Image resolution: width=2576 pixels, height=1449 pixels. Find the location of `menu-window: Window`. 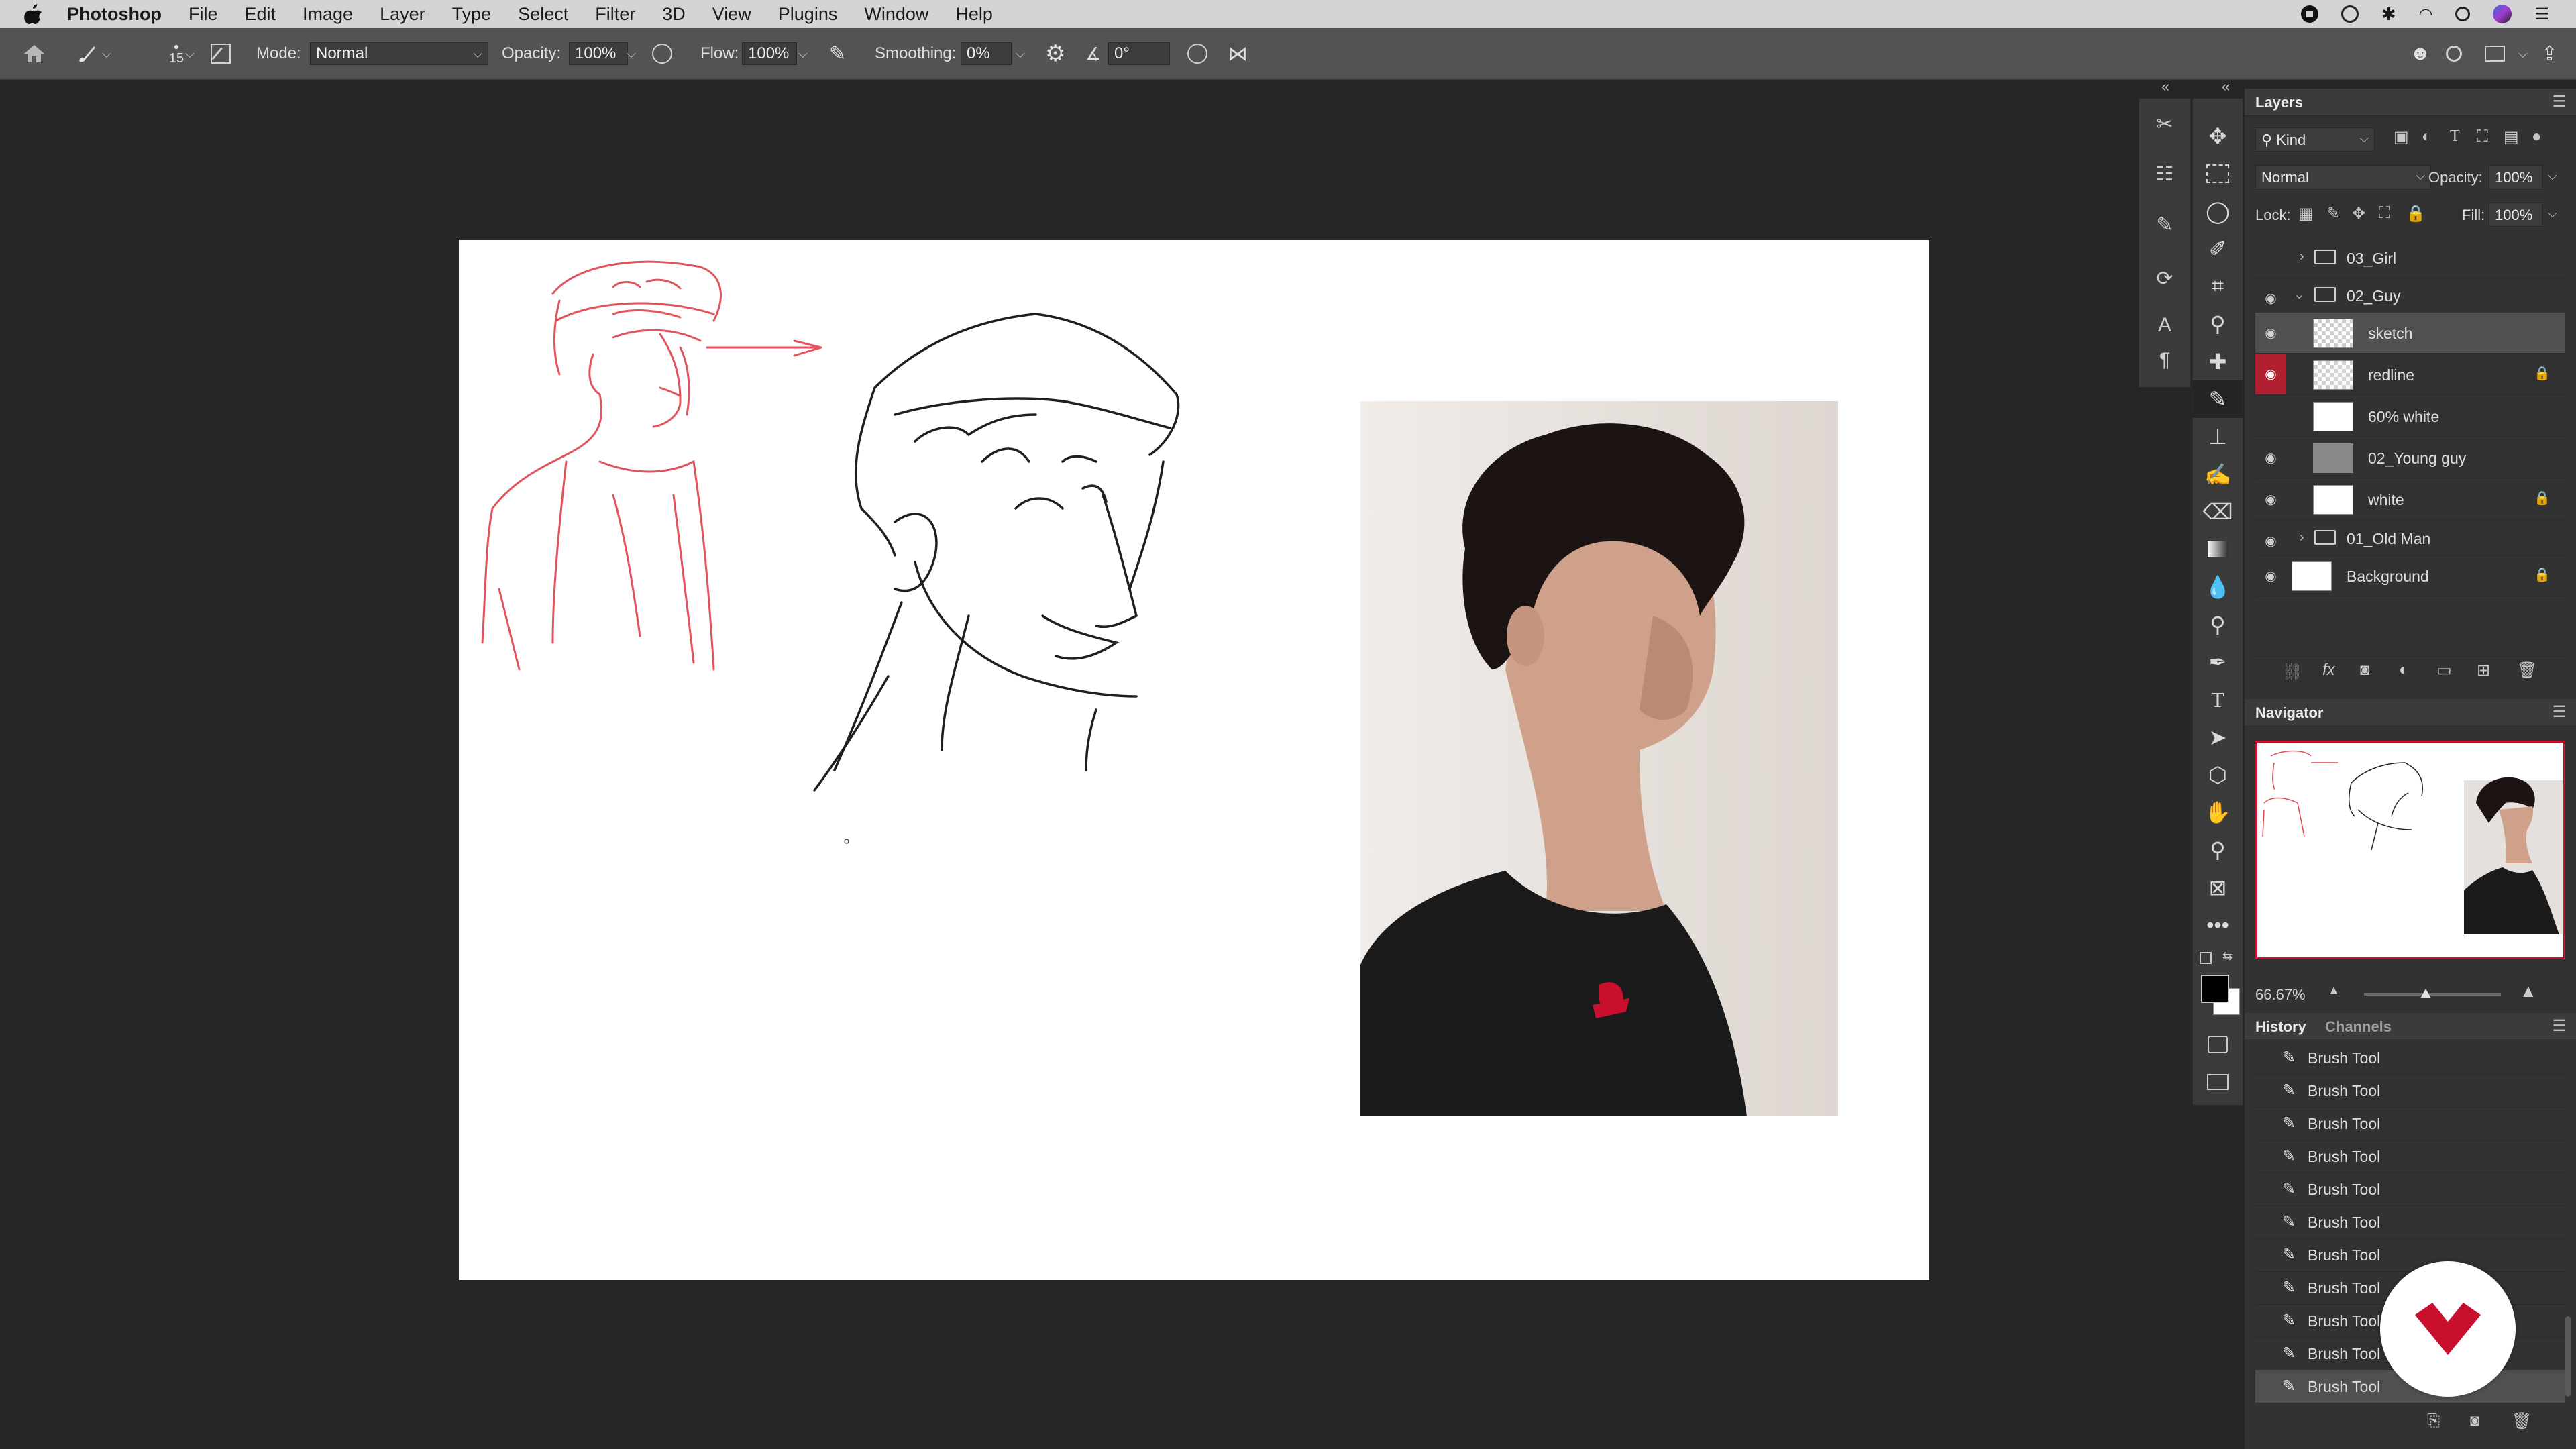

menu-window: Window is located at coordinates (896, 14).